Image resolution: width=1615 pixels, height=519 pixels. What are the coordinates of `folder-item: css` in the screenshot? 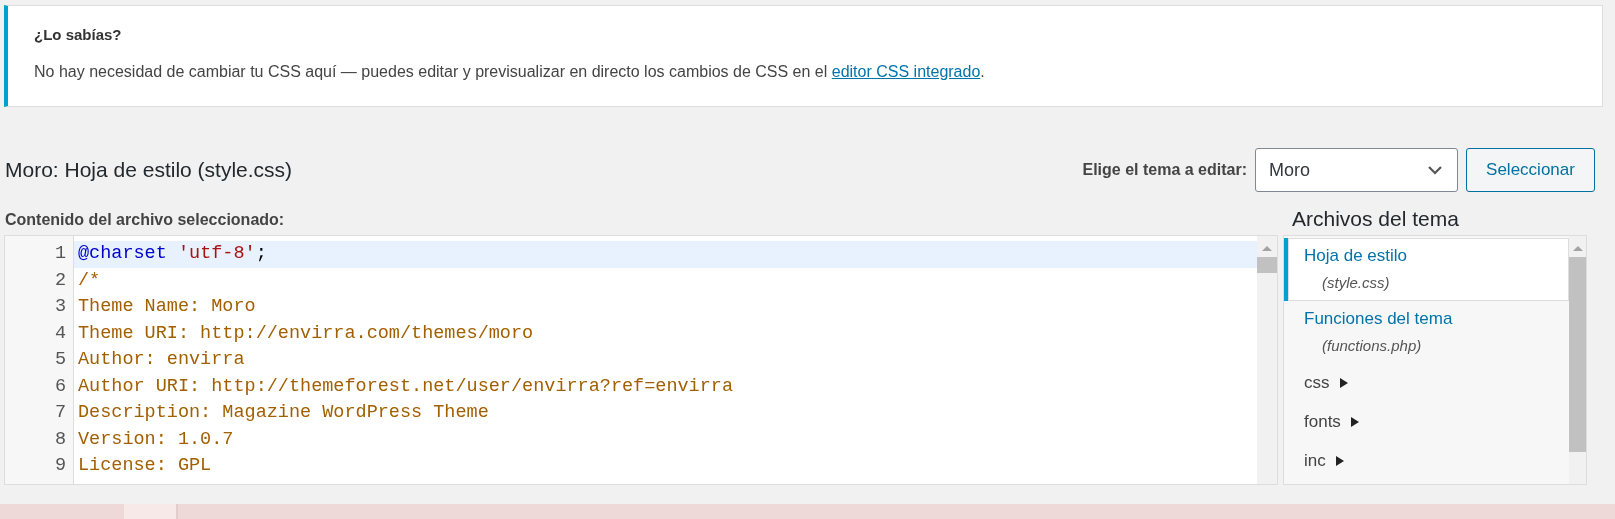 It's located at (1317, 383).